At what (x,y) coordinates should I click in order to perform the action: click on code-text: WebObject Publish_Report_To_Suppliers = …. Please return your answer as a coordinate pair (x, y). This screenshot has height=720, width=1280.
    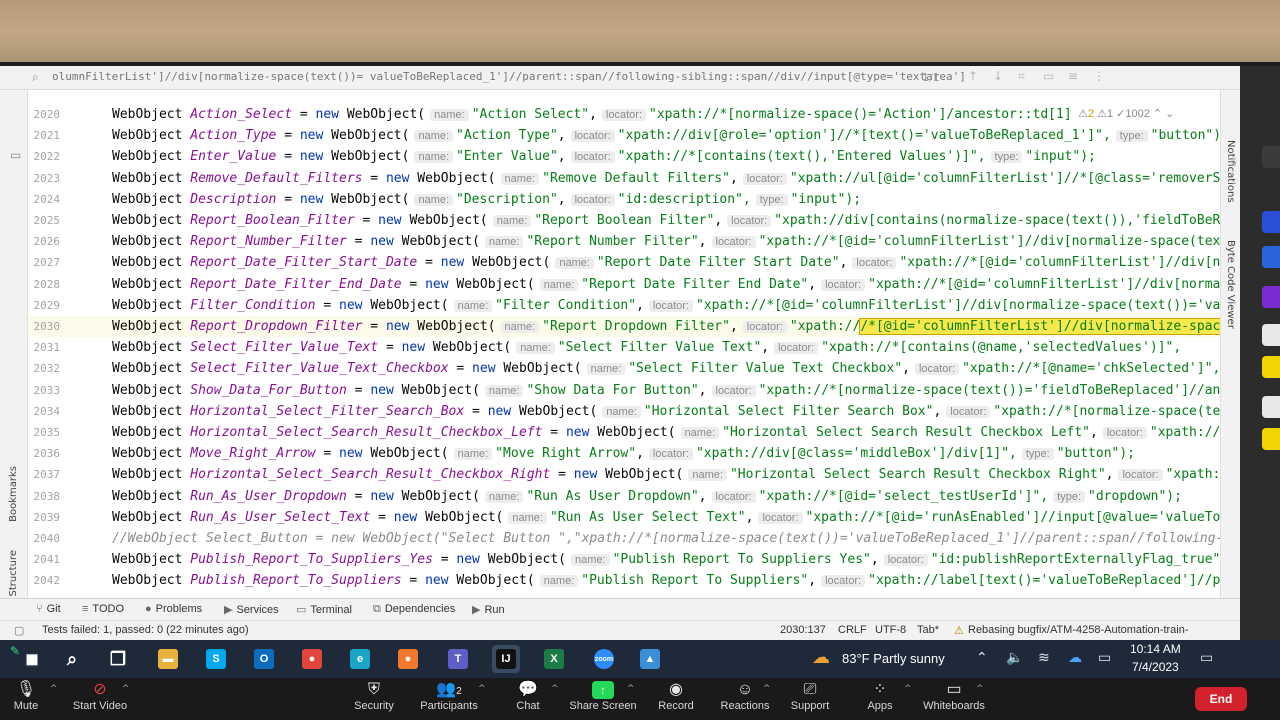
    Looking at the image, I should click on (666, 581).